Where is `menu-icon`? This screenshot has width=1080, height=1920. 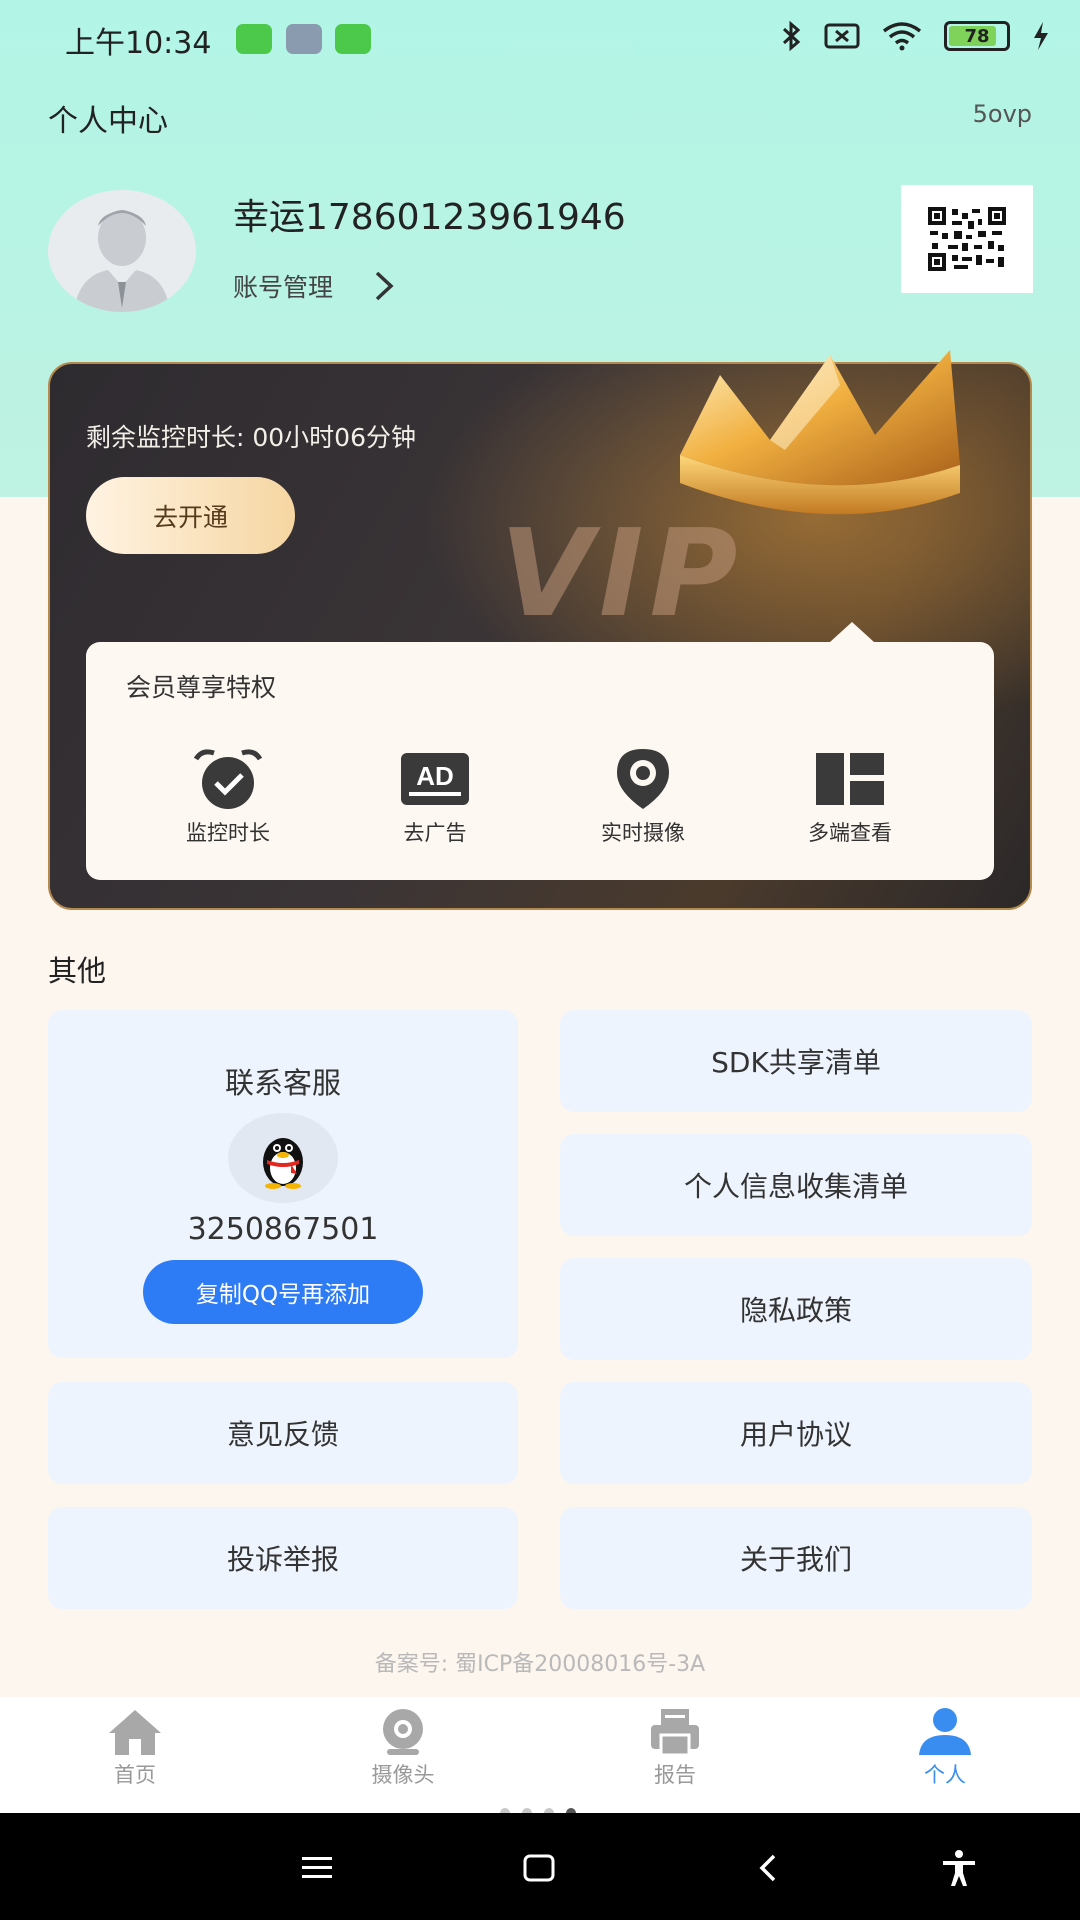 menu-icon is located at coordinates (317, 1867).